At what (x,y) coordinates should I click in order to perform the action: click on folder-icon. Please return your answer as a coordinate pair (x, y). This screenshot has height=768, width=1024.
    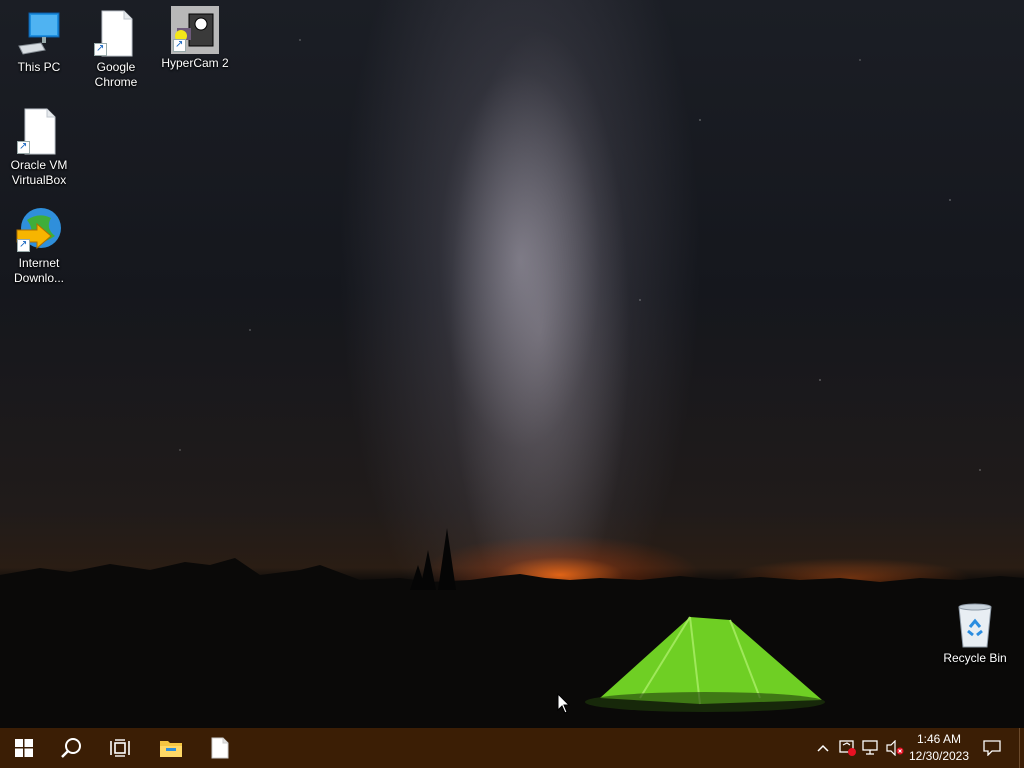
    Looking at the image, I should click on (171, 749).